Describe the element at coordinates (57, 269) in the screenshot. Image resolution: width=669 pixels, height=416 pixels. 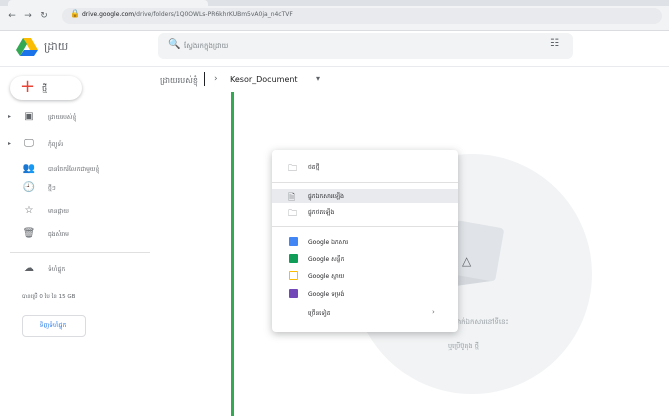
I see `sidebar-item-label: ទំហំផ្ទុក` at that location.